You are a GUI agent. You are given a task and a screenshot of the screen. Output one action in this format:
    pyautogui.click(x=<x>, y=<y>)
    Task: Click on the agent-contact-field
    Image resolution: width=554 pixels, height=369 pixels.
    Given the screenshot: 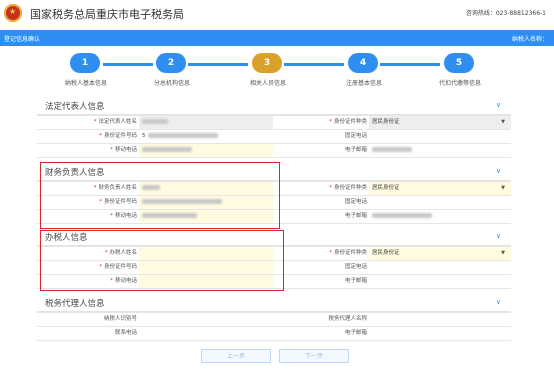 What is the action you would take?
    pyautogui.click(x=206, y=333)
    